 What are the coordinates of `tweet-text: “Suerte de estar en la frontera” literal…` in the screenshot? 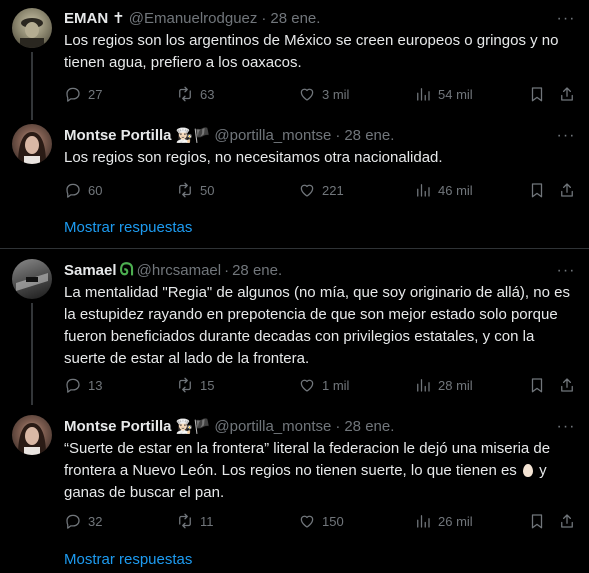 It's located at (320, 471).